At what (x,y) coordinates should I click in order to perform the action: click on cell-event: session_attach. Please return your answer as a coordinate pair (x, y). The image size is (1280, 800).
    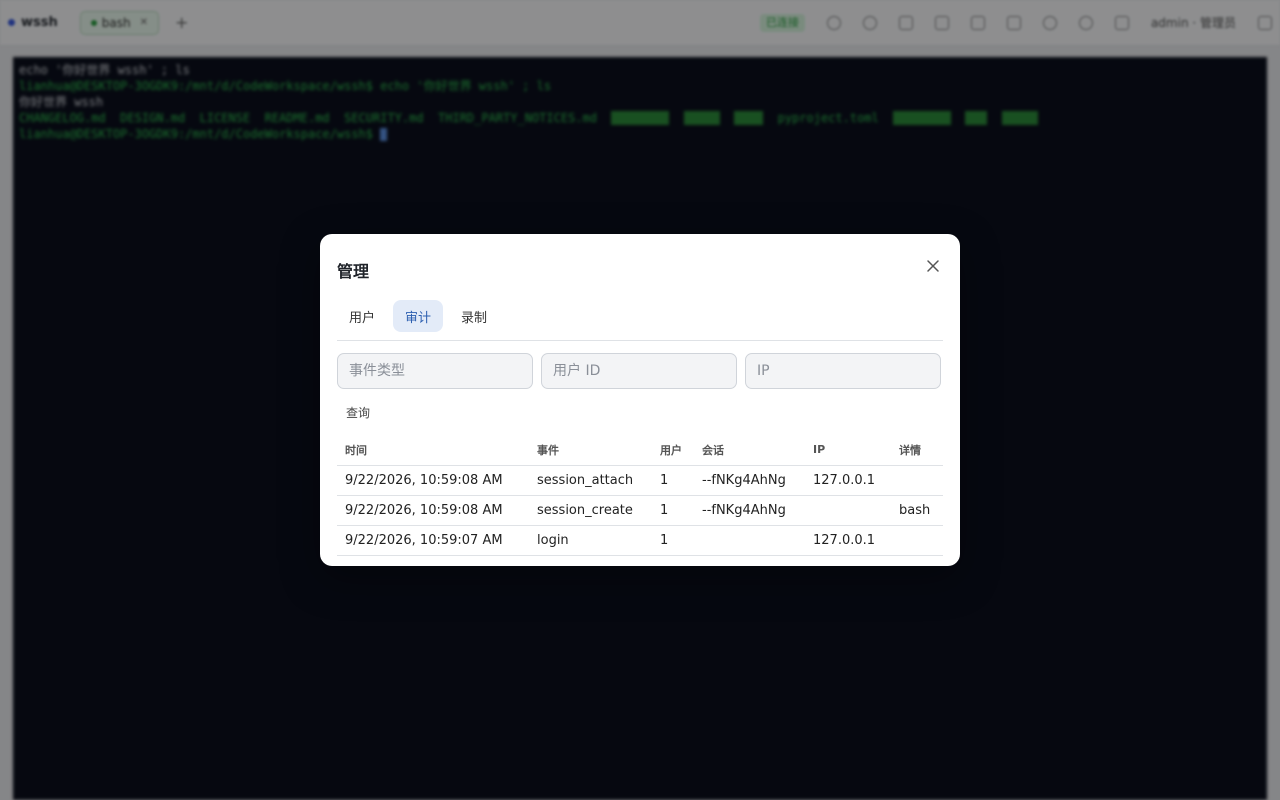
    Looking at the image, I should click on (590, 480).